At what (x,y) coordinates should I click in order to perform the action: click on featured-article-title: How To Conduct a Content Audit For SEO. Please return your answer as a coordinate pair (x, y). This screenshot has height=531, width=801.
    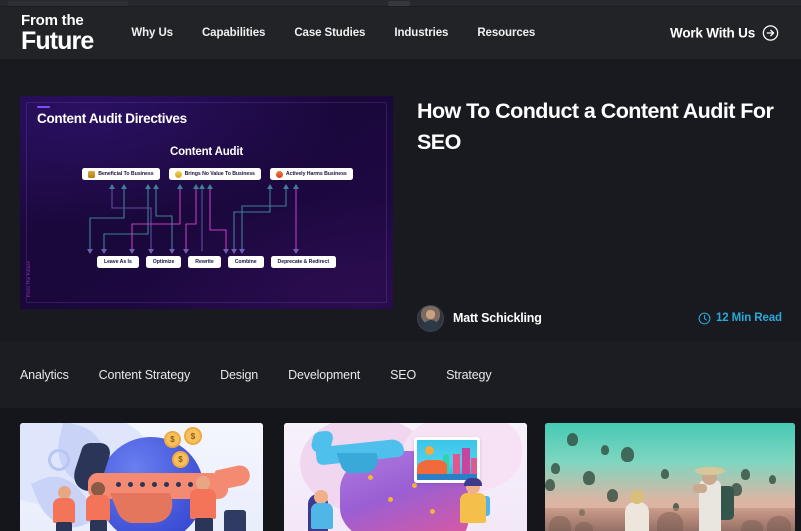
    Looking at the image, I should click on (598, 127).